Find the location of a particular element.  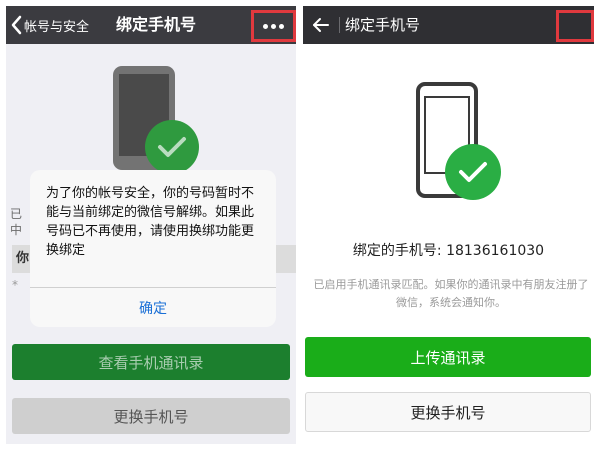

back-label: 帐号与安全 is located at coordinates (57, 27).